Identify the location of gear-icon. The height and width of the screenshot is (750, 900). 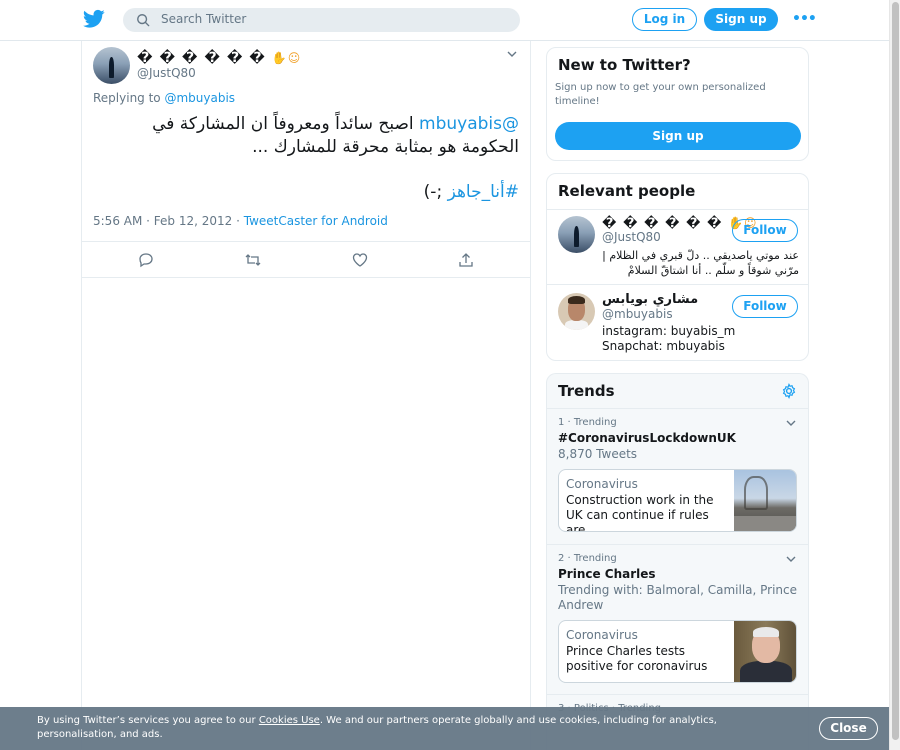
(789, 391).